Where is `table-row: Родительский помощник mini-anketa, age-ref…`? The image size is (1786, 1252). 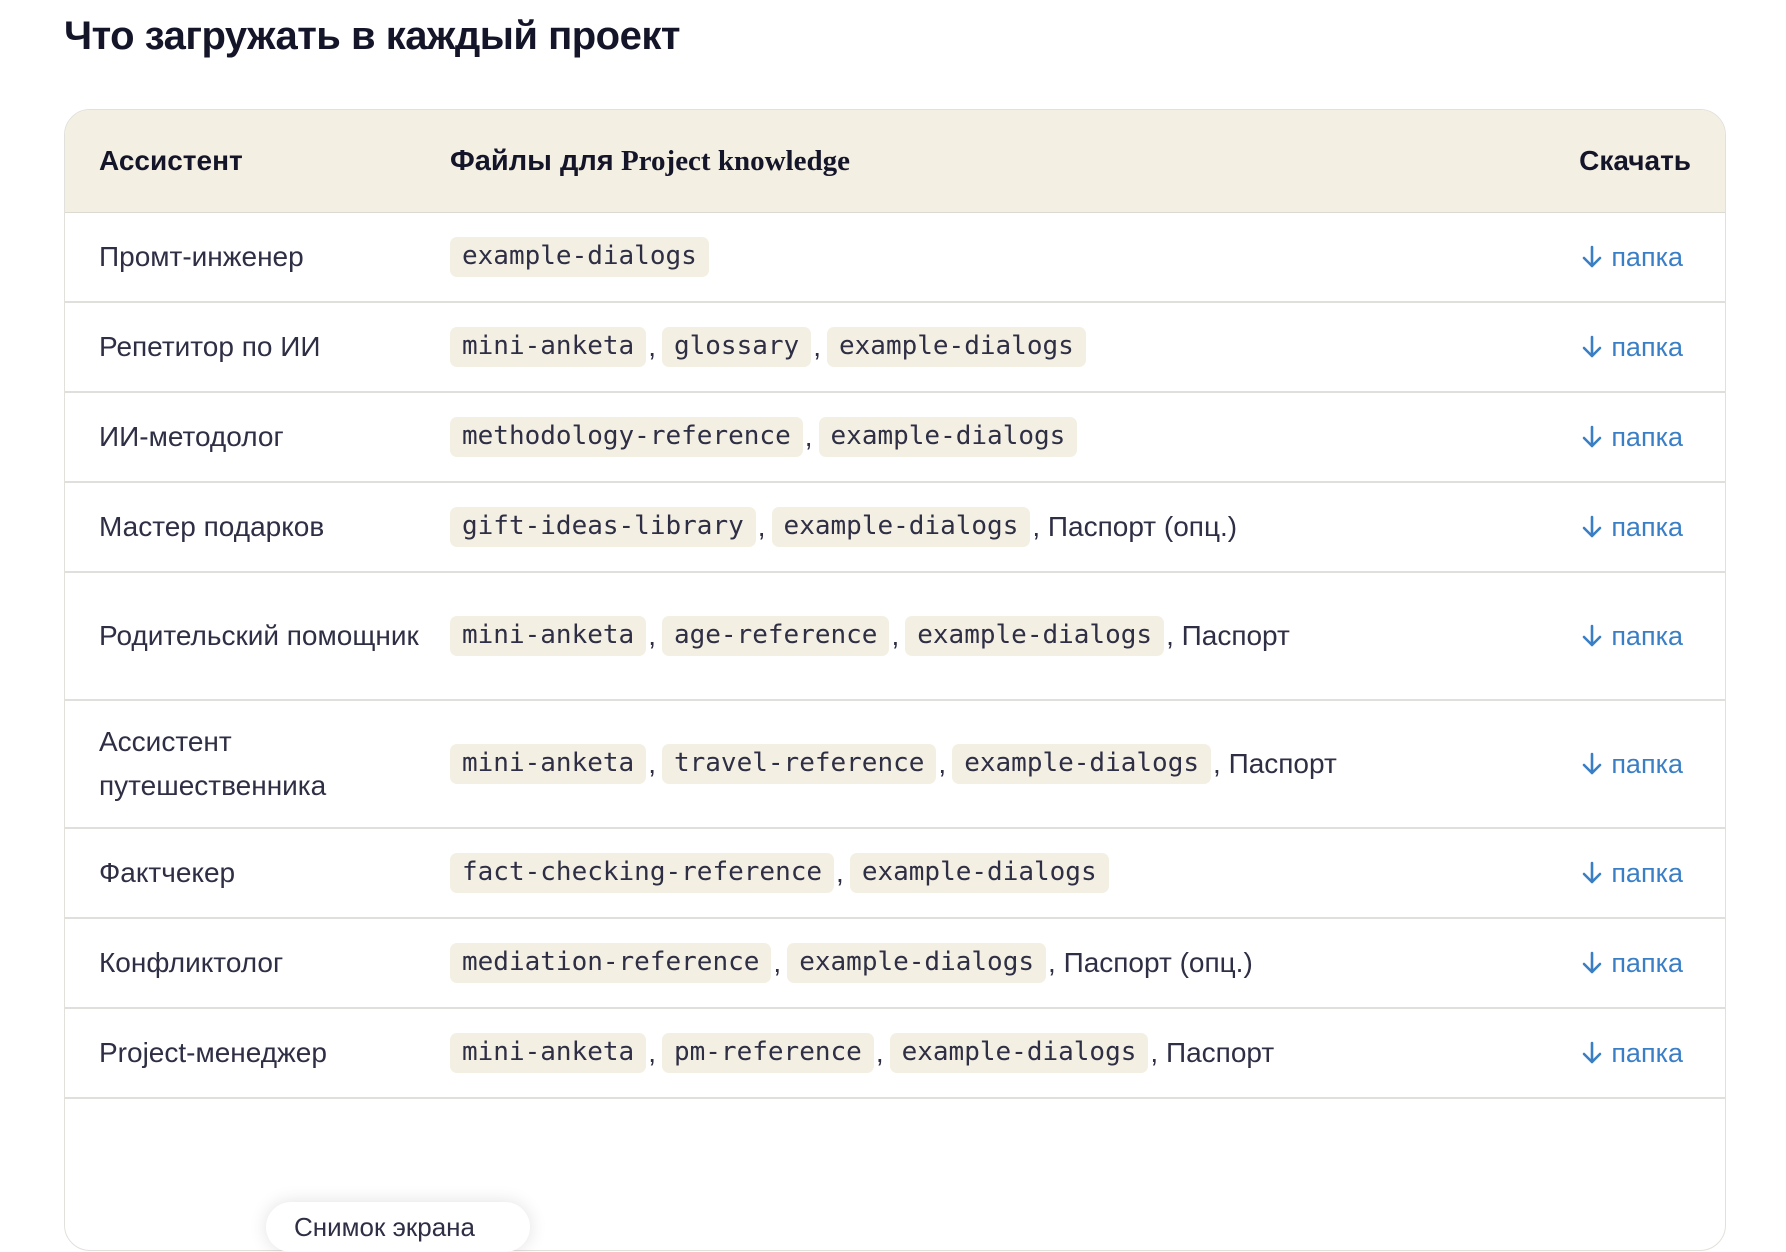 table-row: Родительский помощник mini-anketa, age-ref… is located at coordinates (895, 637).